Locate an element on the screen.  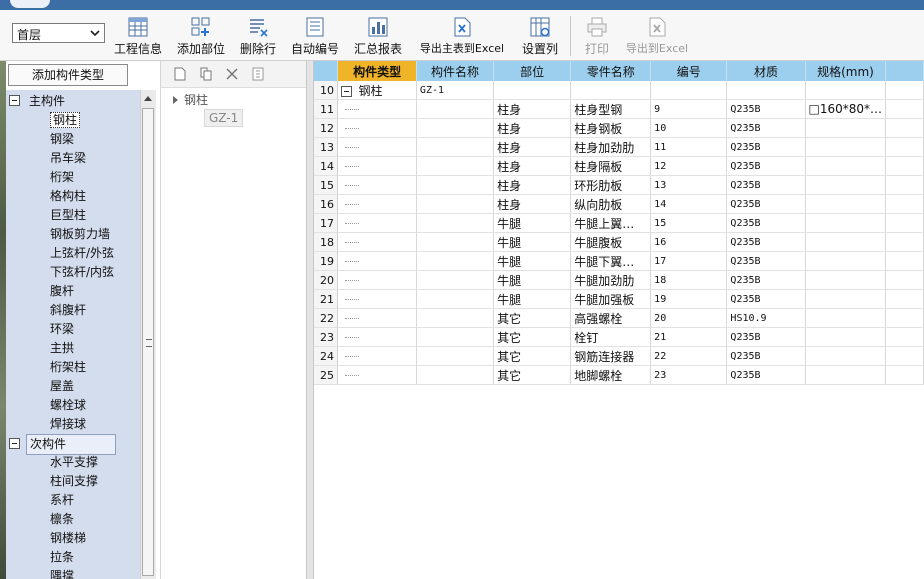
table-row: 12 柱身 柱身钢板 10 Q235B is located at coordinates (619, 128).